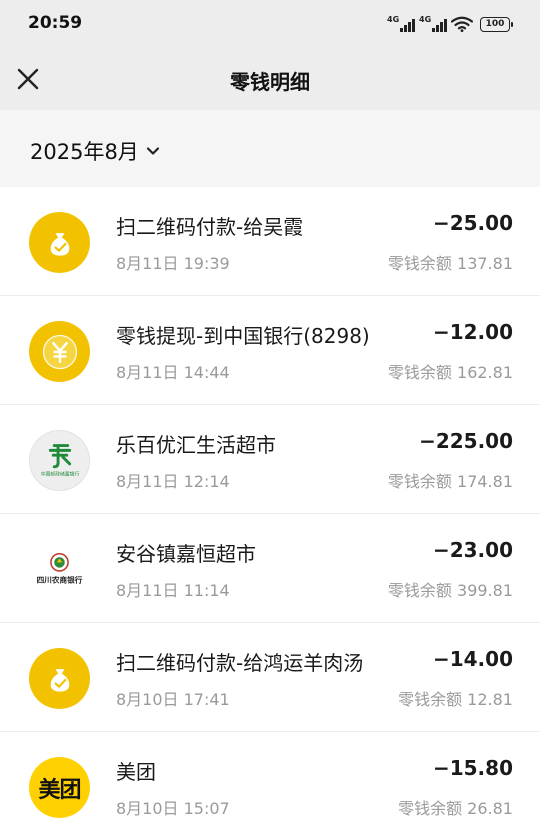  Describe the element at coordinates (196, 445) in the screenshot. I see `transaction-title: 乐百优汇生活超市` at that location.